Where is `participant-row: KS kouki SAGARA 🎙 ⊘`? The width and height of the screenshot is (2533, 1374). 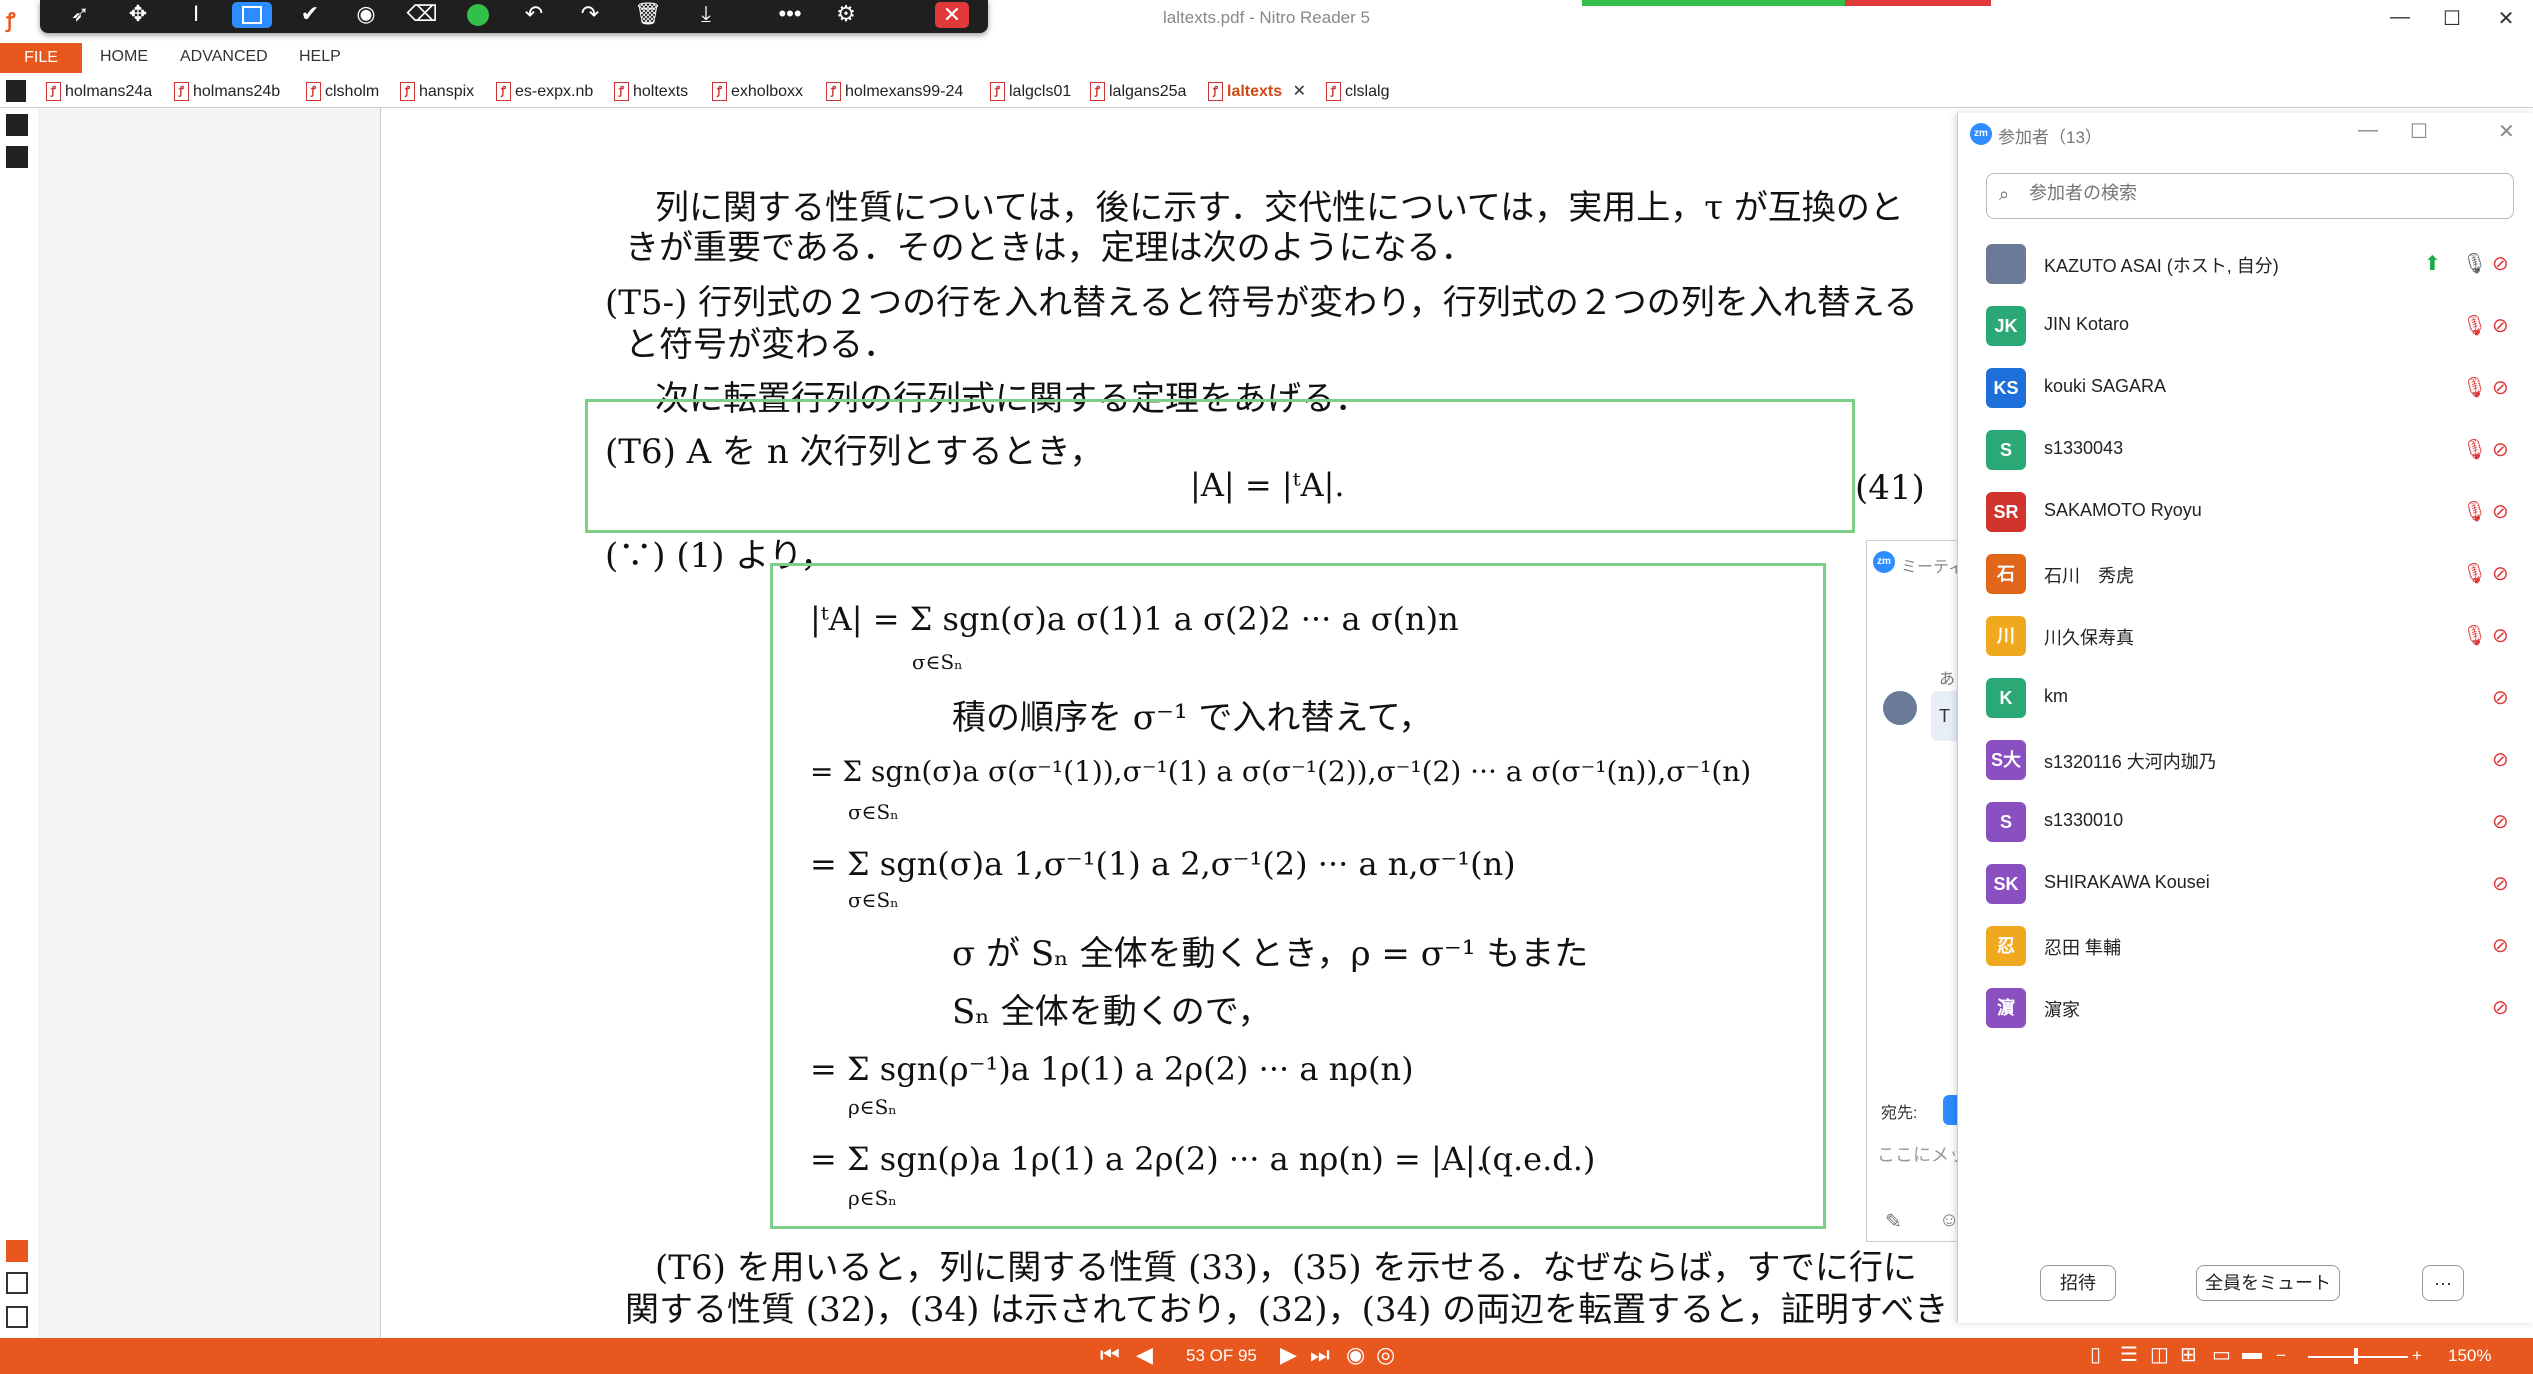 participant-row: KS kouki SAGARA 🎙 ⊘ is located at coordinates (2251, 388).